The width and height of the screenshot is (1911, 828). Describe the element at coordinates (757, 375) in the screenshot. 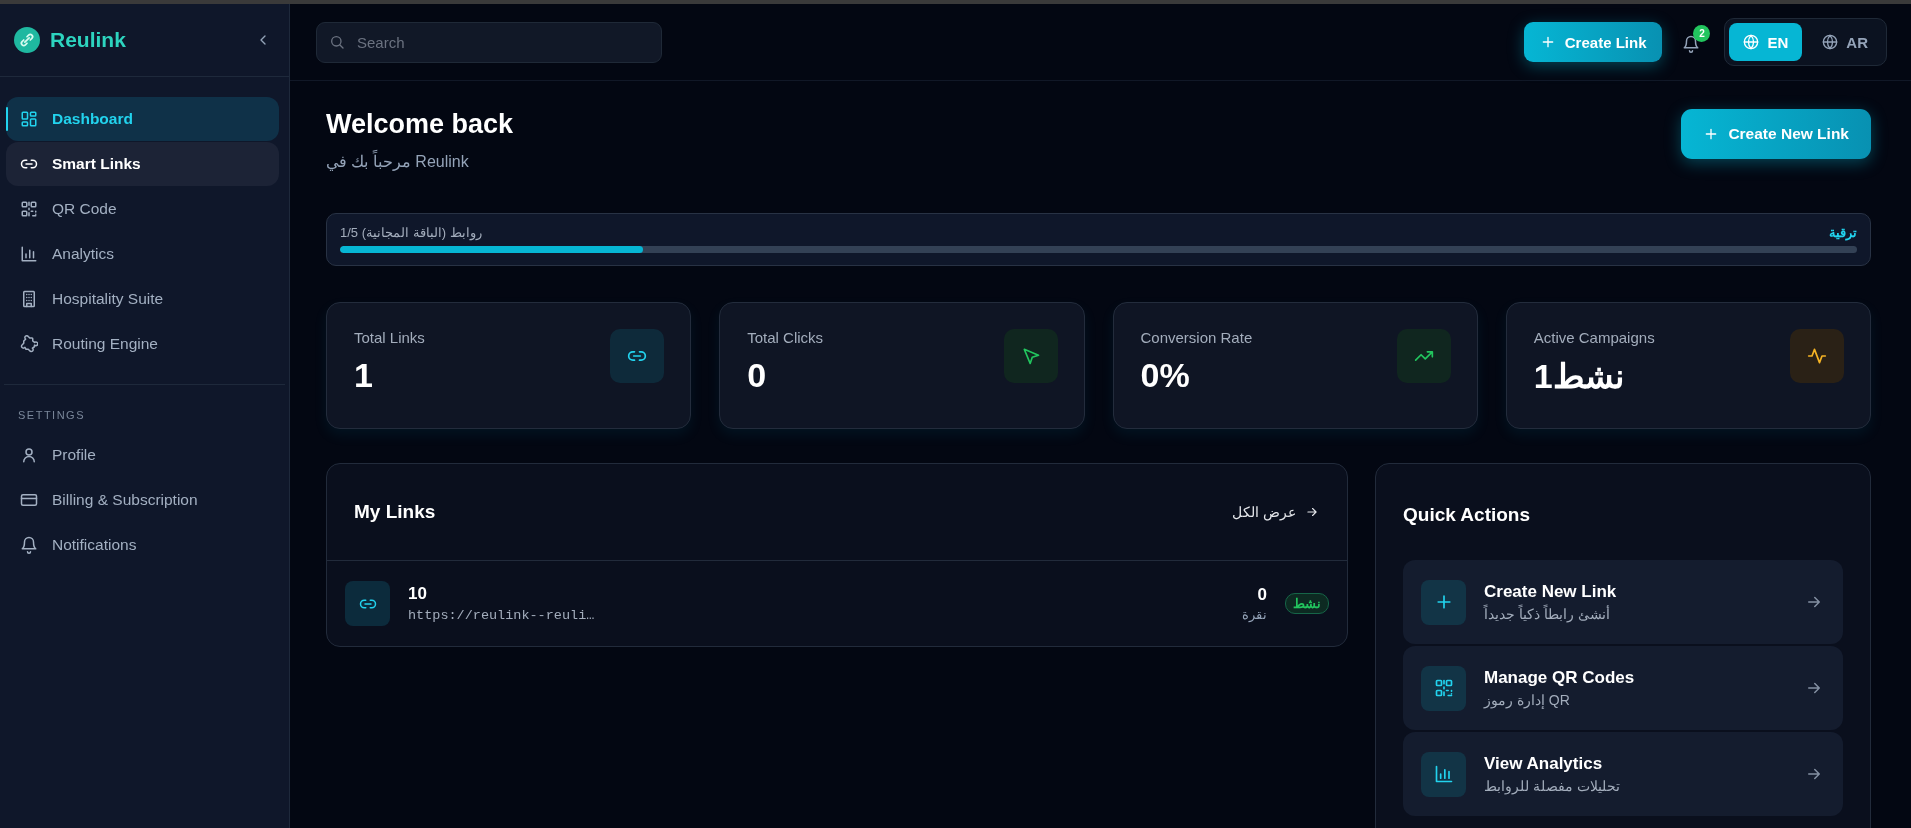

I see `stat-value: 0` at that location.